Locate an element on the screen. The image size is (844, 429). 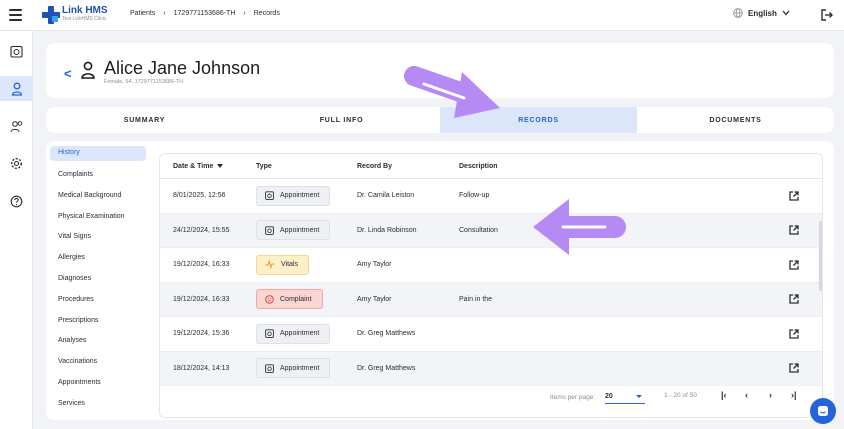
tab-documents: DOCUMENTS is located at coordinates (735, 120).